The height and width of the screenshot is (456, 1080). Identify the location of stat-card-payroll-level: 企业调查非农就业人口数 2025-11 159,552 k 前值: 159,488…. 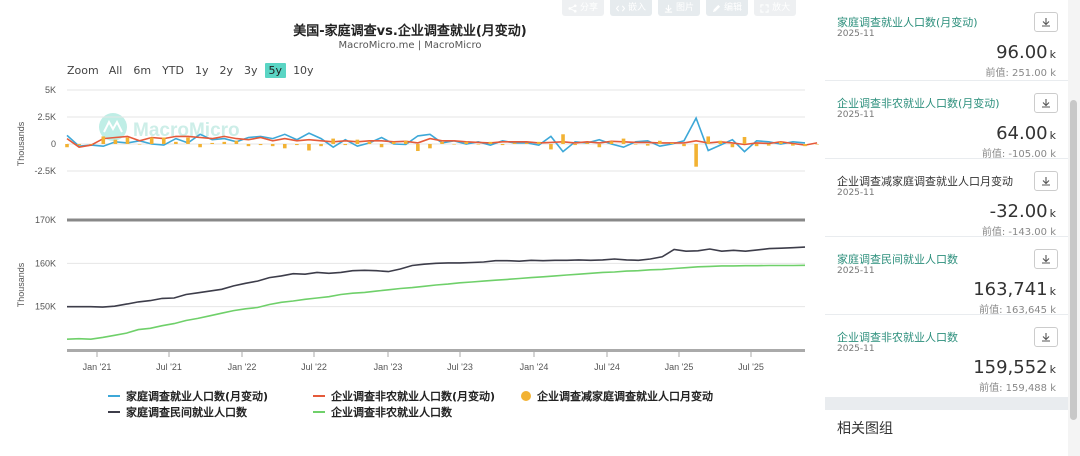
(946, 356).